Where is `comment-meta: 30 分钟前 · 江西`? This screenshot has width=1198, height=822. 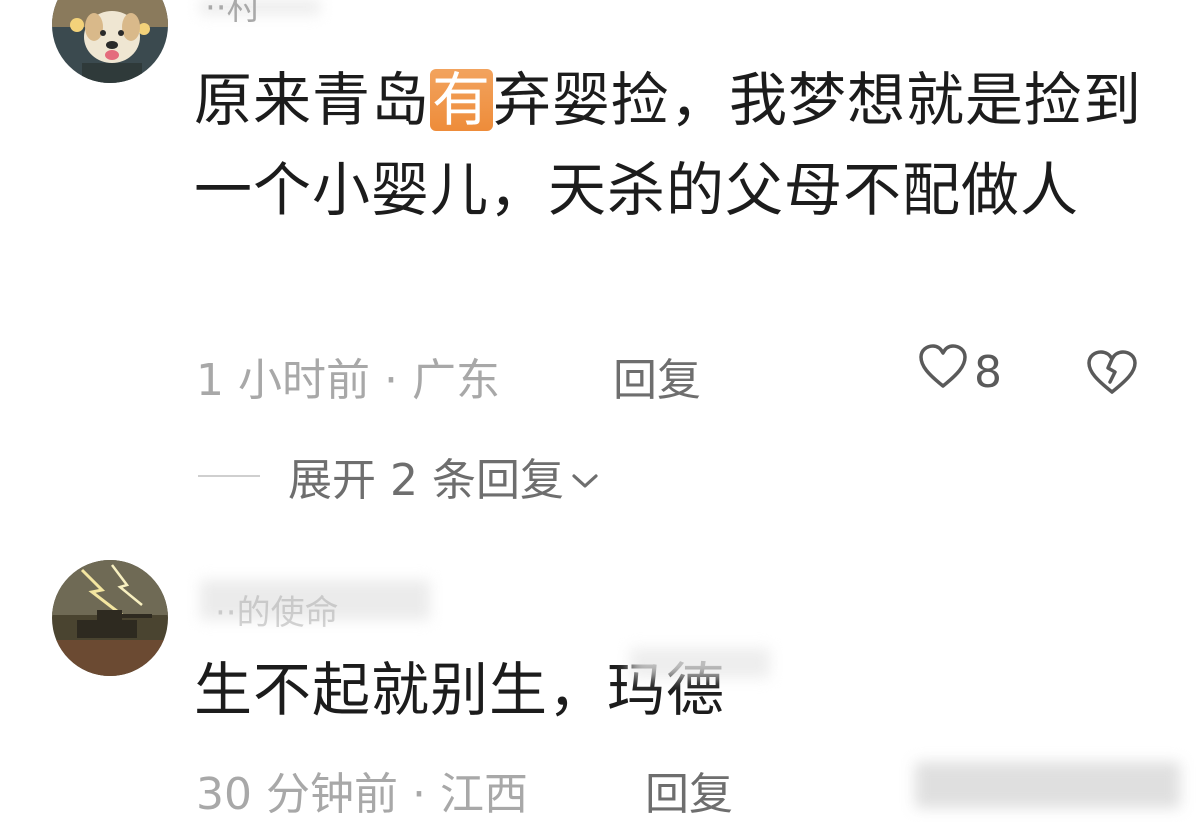
comment-meta: 30 分钟前 · 江西 is located at coordinates (362, 790).